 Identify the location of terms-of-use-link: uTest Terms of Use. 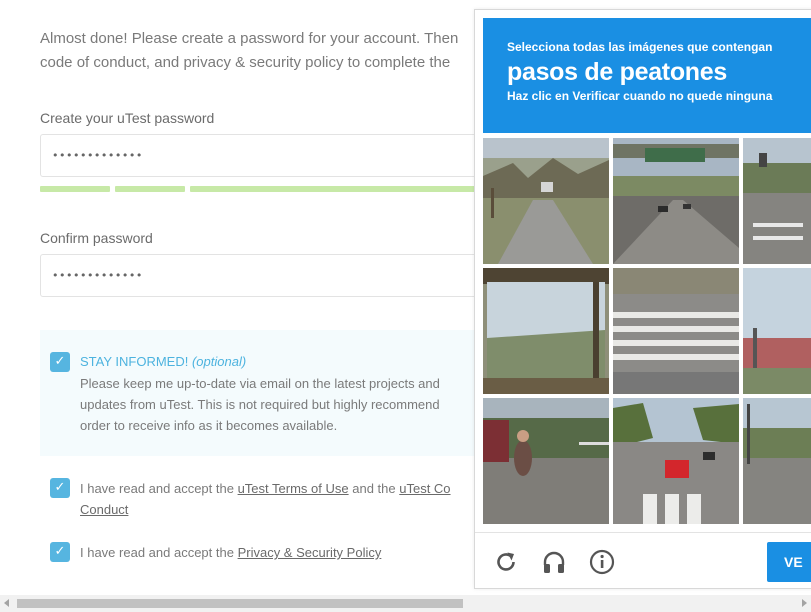
(293, 488).